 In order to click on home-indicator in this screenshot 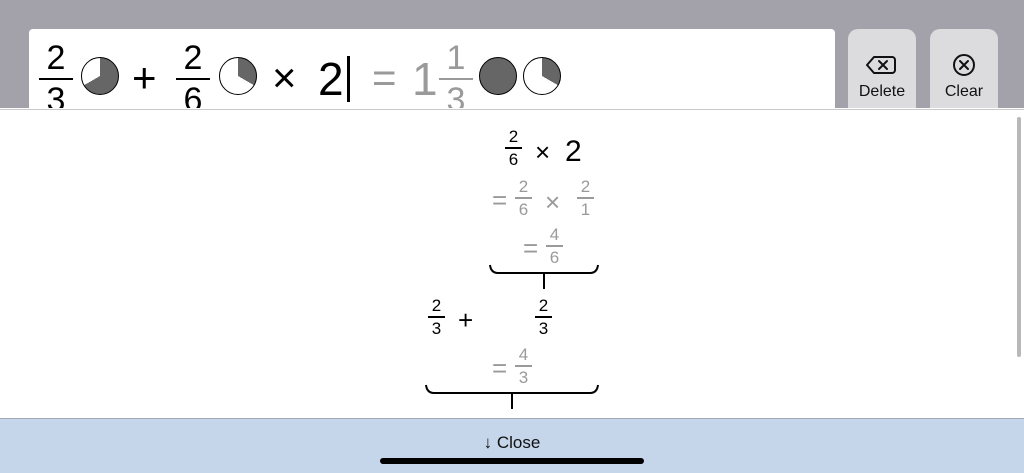, I will do `click(512, 461)`.